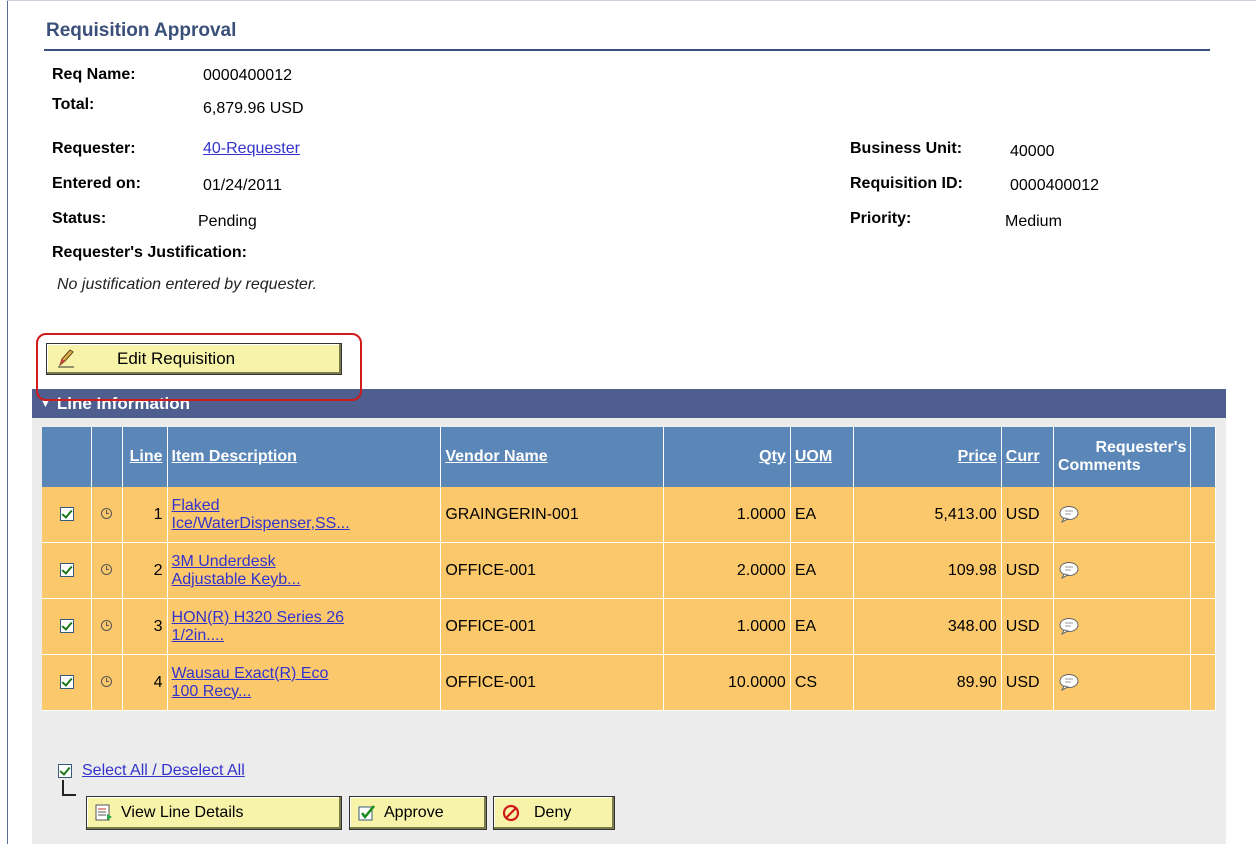  What do you see at coordinates (145, 682) in the screenshot?
I see `line-number: 4` at bounding box center [145, 682].